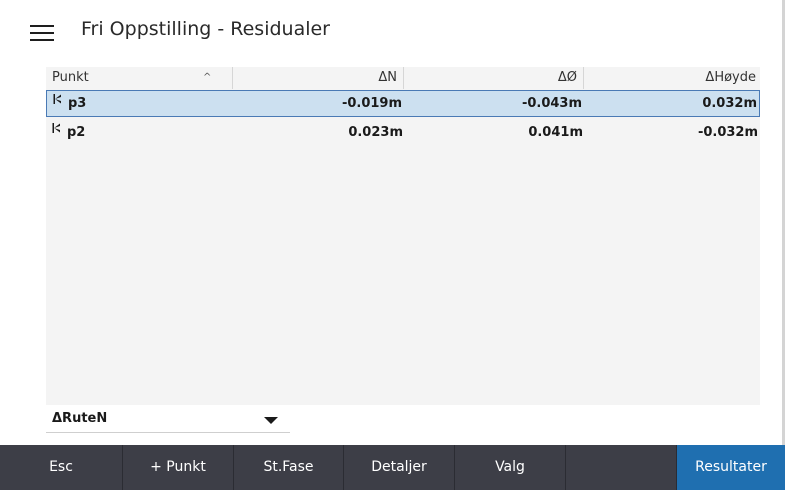 The image size is (785, 490). Describe the element at coordinates (318, 78) in the screenshot. I see `column-header-dn: ΔN` at that location.